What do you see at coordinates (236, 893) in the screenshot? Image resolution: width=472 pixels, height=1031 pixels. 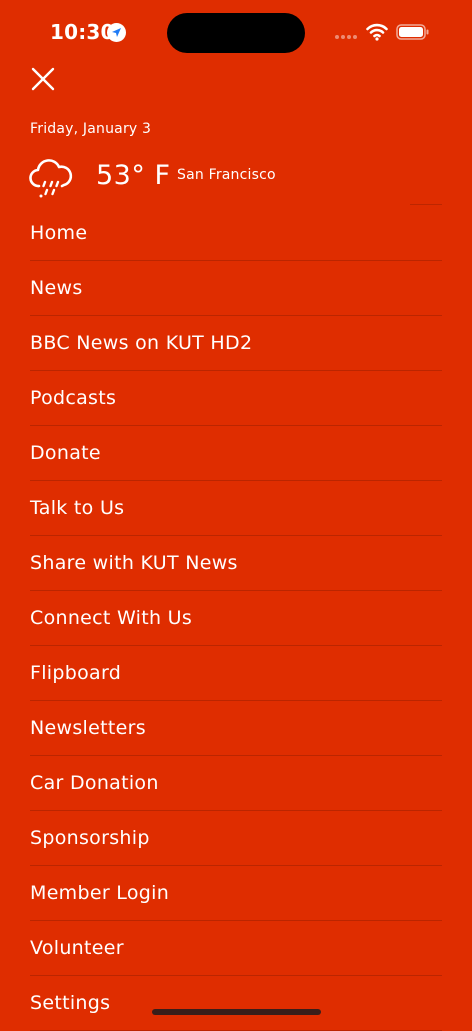 I see `menu-item-member-login: Member Login` at bounding box center [236, 893].